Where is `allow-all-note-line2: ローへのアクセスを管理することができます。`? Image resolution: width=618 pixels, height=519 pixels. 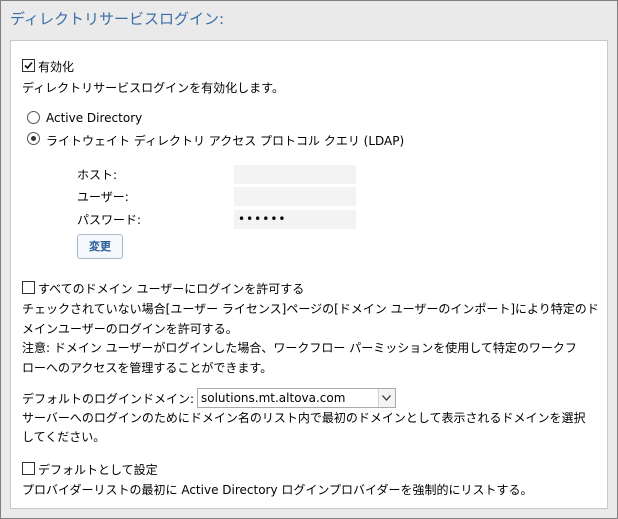
allow-all-note-line2: ローへのアクセスを管理することができます。 is located at coordinates (147, 368).